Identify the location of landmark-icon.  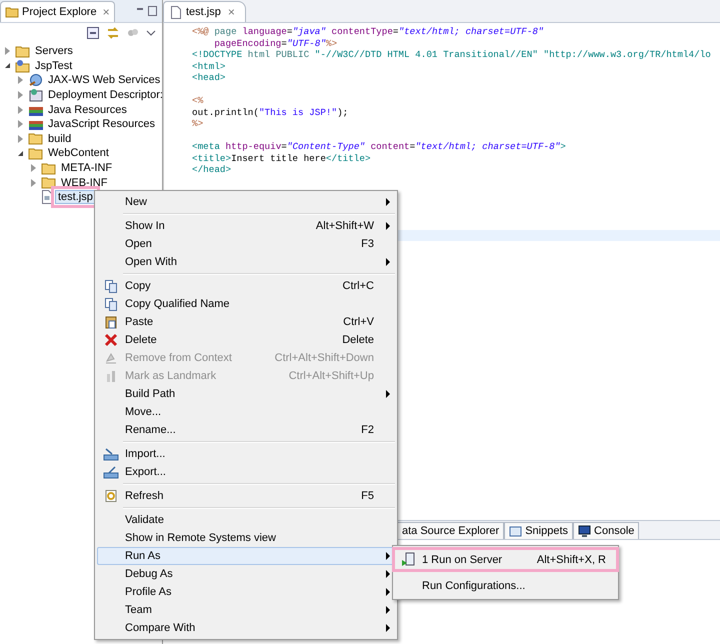
(111, 376).